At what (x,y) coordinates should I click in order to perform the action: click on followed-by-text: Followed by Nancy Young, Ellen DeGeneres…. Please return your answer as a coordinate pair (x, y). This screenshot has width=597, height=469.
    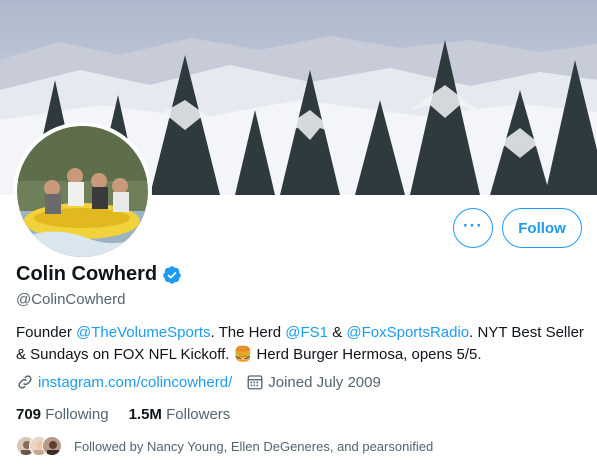
    Looking at the image, I should click on (254, 446).